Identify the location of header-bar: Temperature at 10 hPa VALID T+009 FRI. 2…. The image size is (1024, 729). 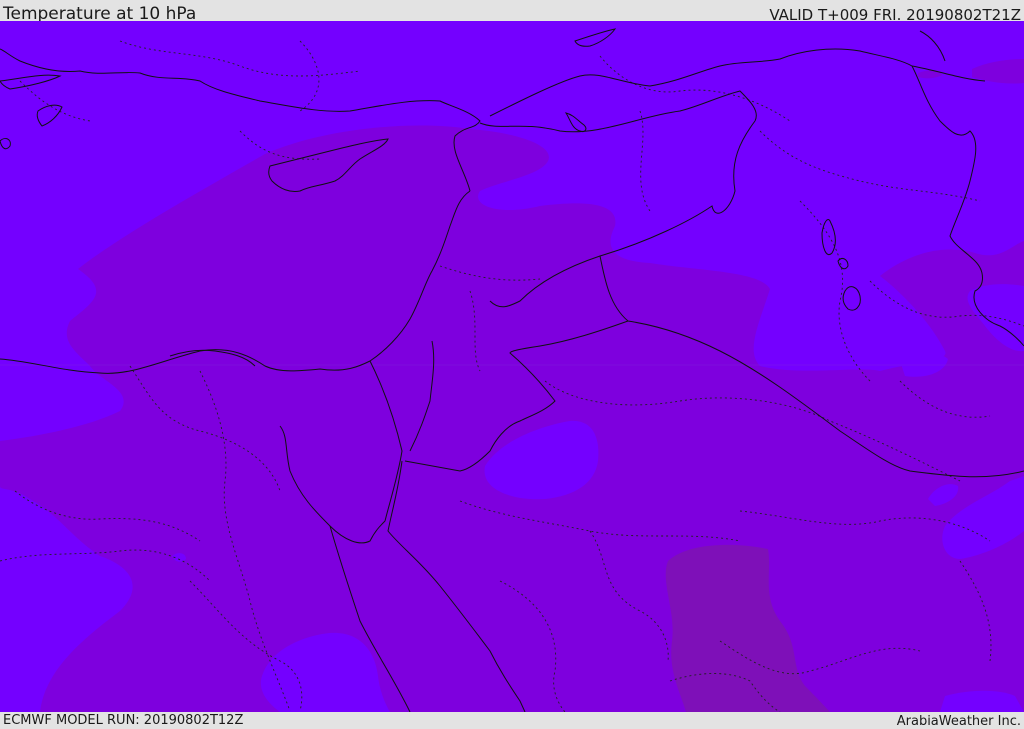
(512, 12).